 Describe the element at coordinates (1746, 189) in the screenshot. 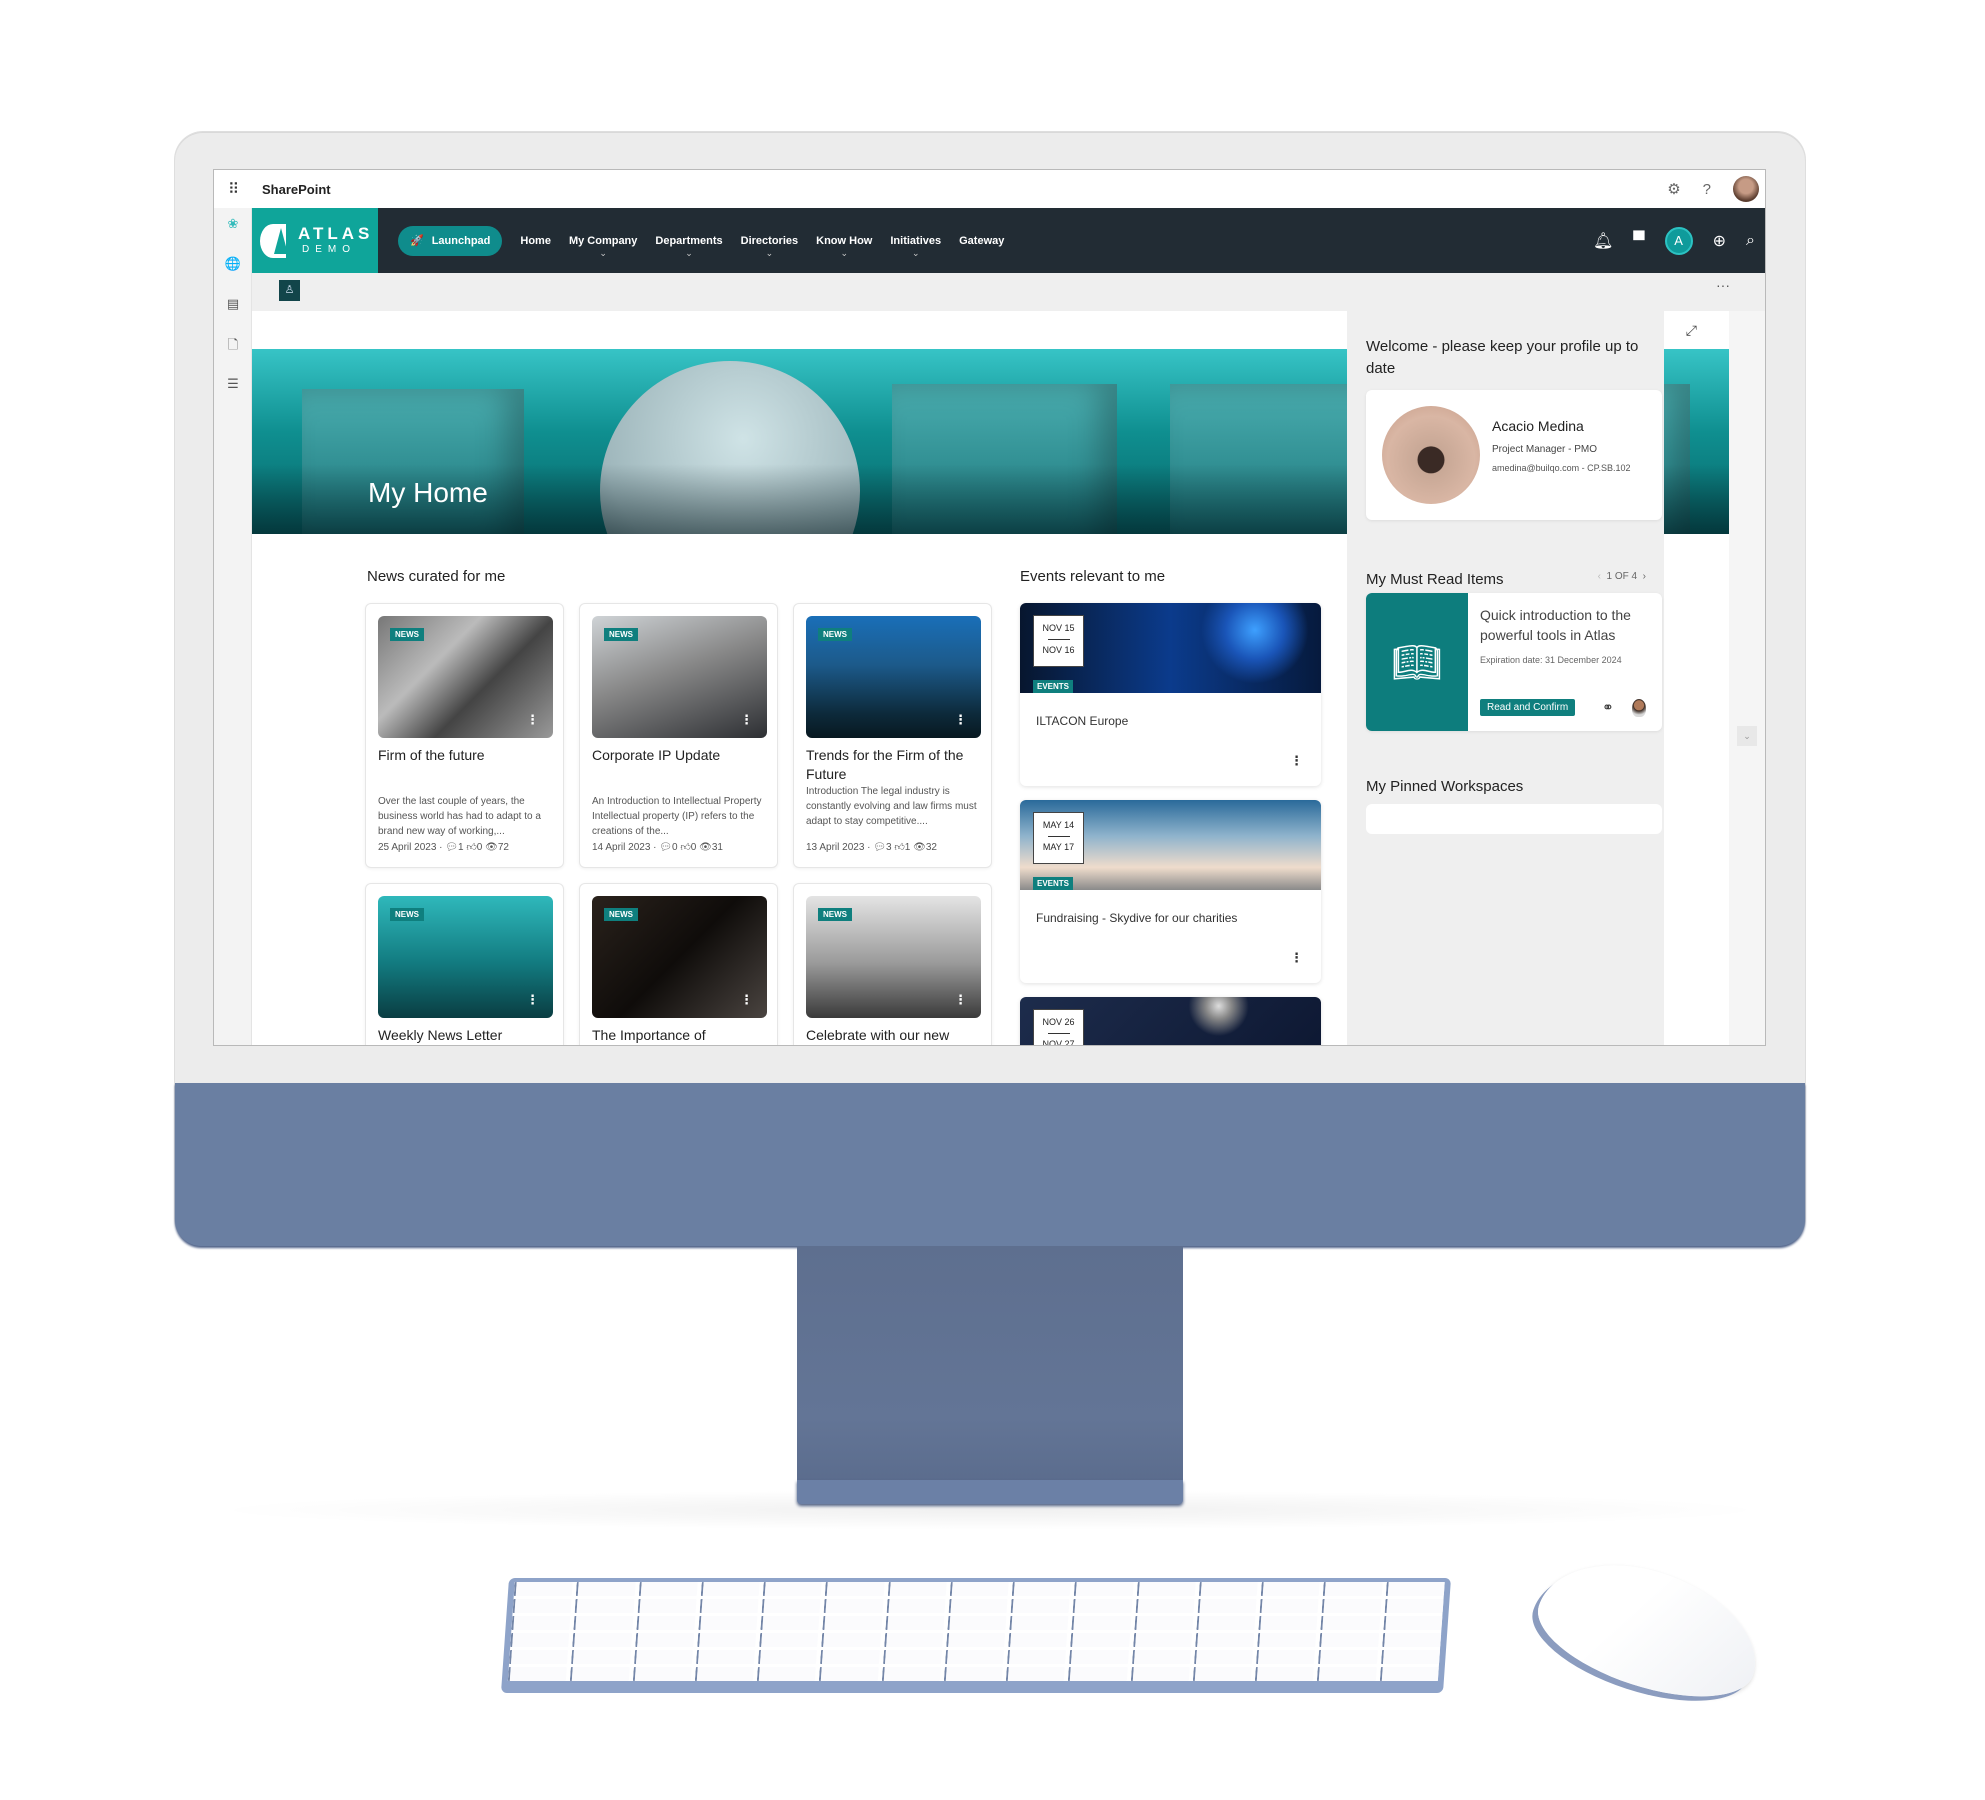

I see `avatar` at that location.